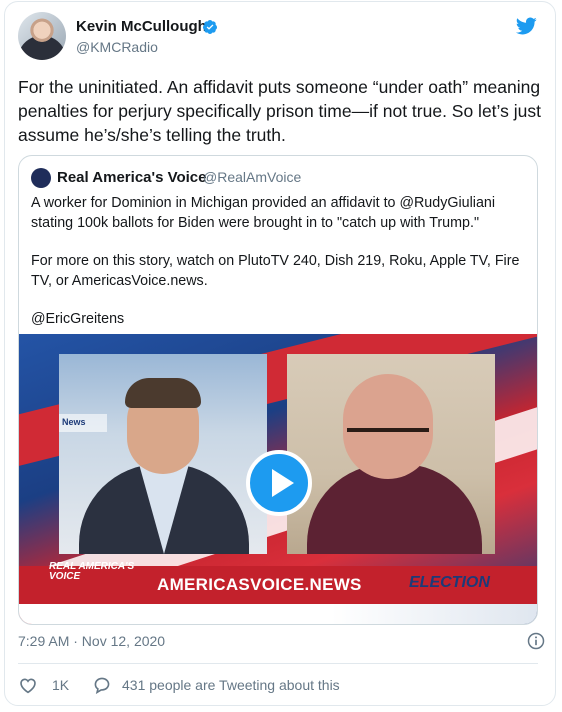  I want to click on author-handle: @KMCRadio, so click(117, 47).